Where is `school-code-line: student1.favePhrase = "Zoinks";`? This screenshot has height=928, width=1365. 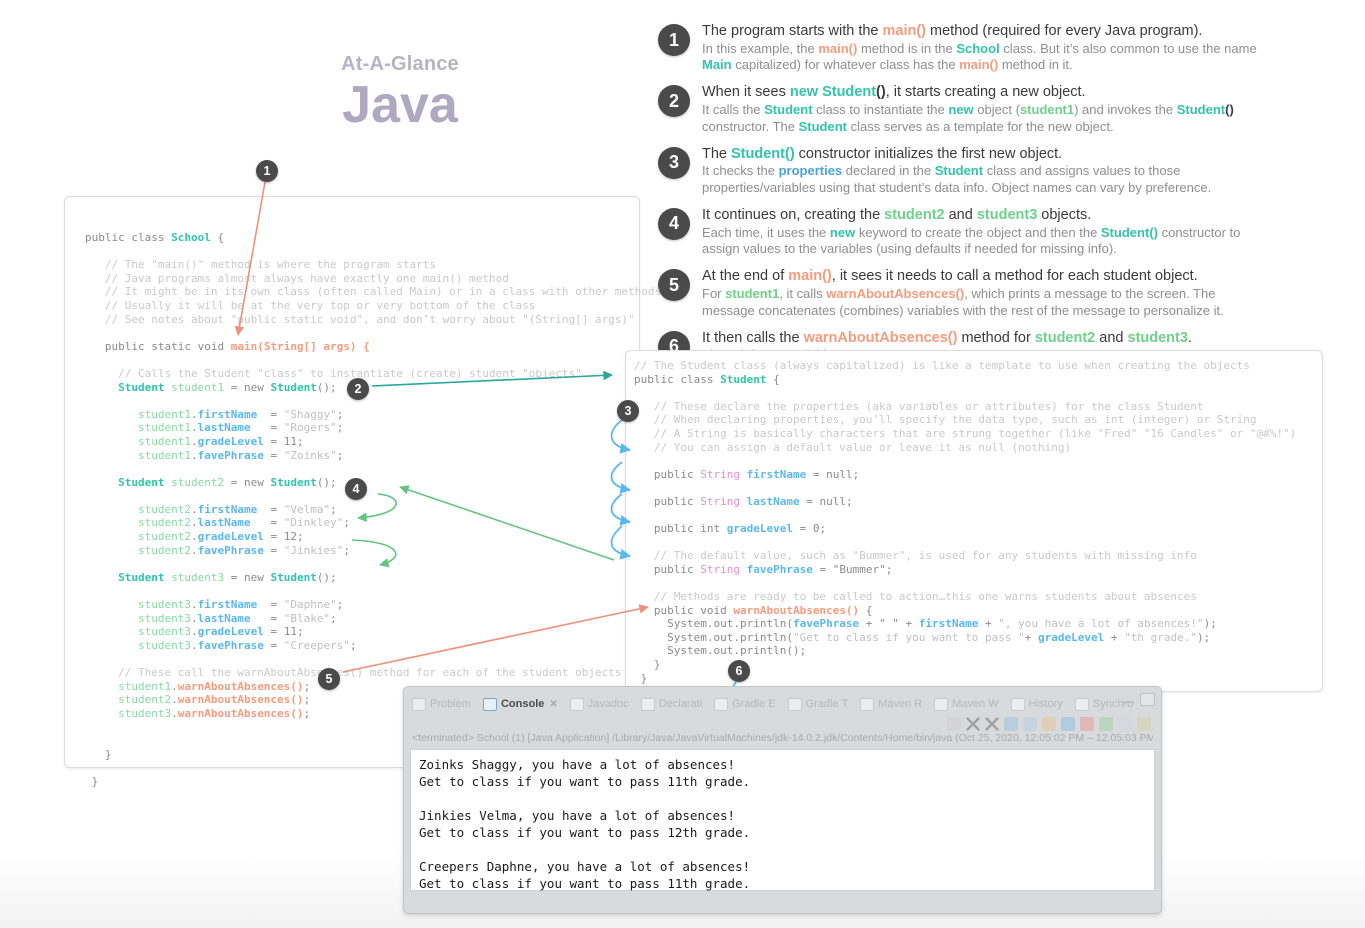 school-code-line: student1.favePhrase = "Zoinks"; is located at coordinates (373, 456).